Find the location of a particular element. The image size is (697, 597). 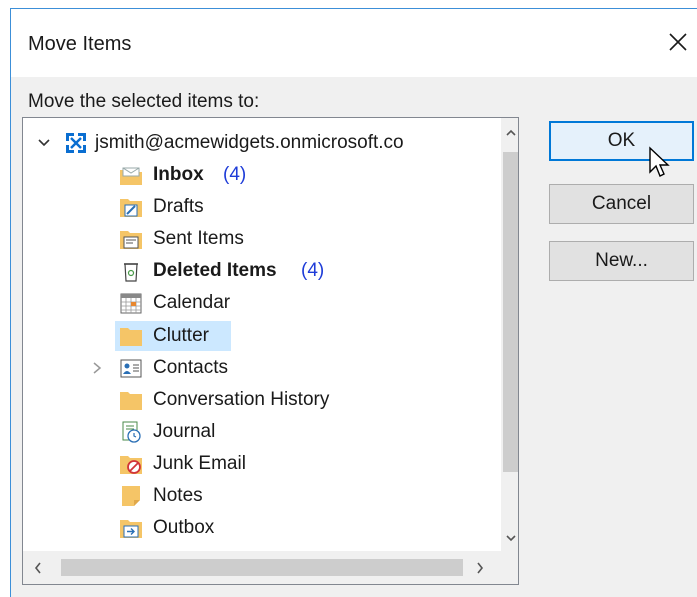

folder-row-deleted-items: Deleted Items (4) is located at coordinates (258, 271).